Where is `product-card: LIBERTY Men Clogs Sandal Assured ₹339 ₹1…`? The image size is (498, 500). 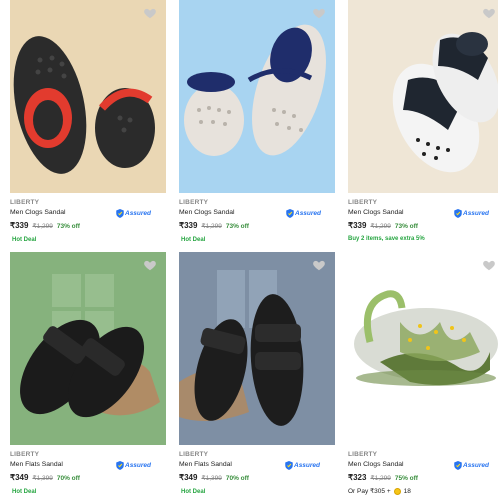
product-card: LIBERTY Men Clogs Sandal Assured ₹339 ₹1… is located at coordinates (423, 124).